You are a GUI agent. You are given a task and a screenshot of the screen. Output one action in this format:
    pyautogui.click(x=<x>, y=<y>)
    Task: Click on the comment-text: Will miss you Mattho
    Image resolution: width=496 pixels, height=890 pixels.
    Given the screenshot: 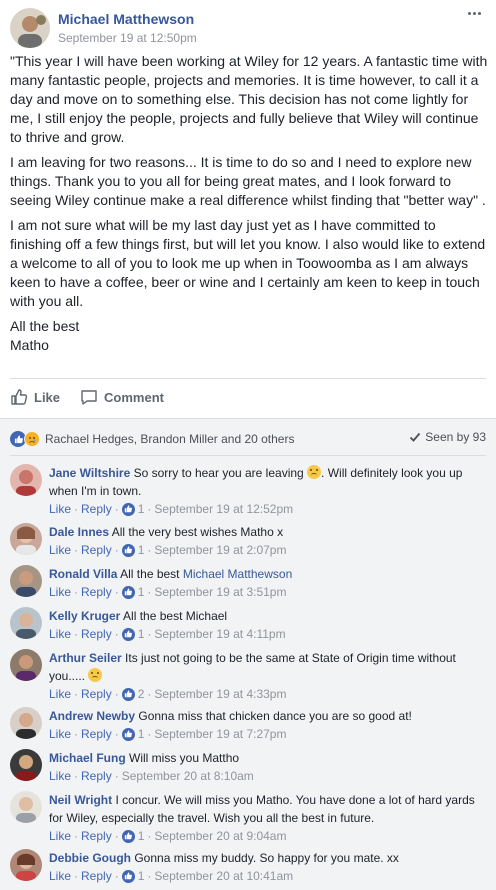 What is the action you would take?
    pyautogui.click(x=184, y=758)
    